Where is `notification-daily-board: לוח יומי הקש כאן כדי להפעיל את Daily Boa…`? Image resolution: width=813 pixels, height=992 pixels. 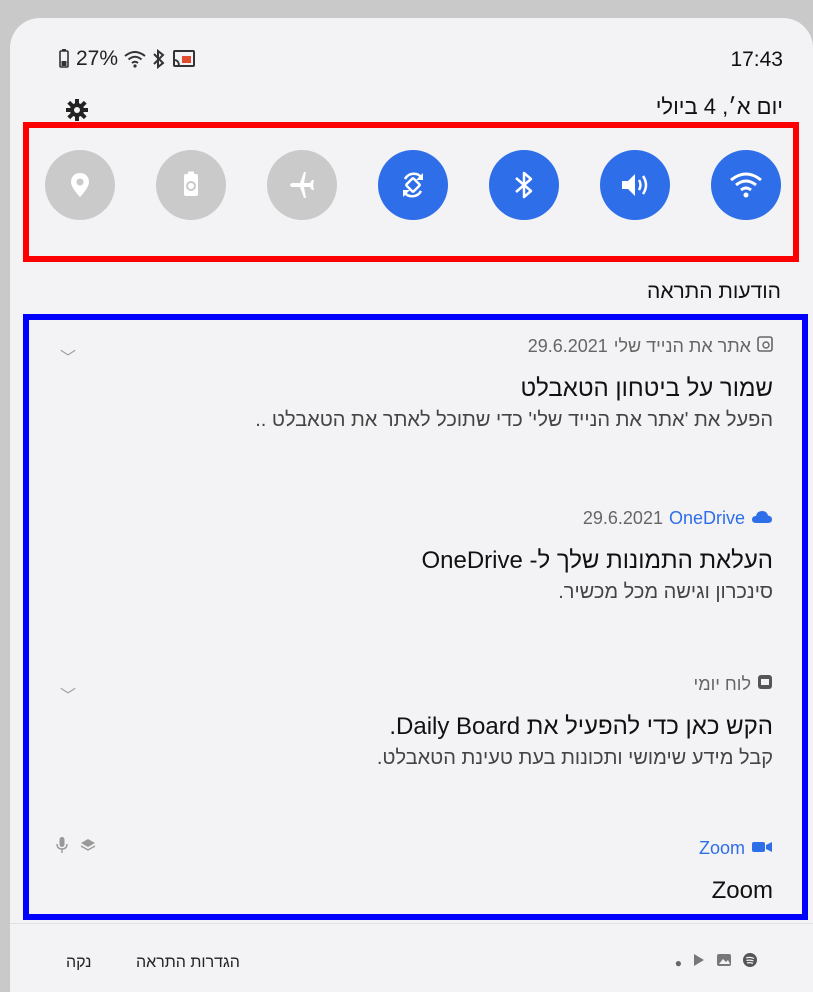
notification-daily-board: לוח יומי הקש כאן כדי להפעיל את Daily Boa… is located at coordinates (413, 722).